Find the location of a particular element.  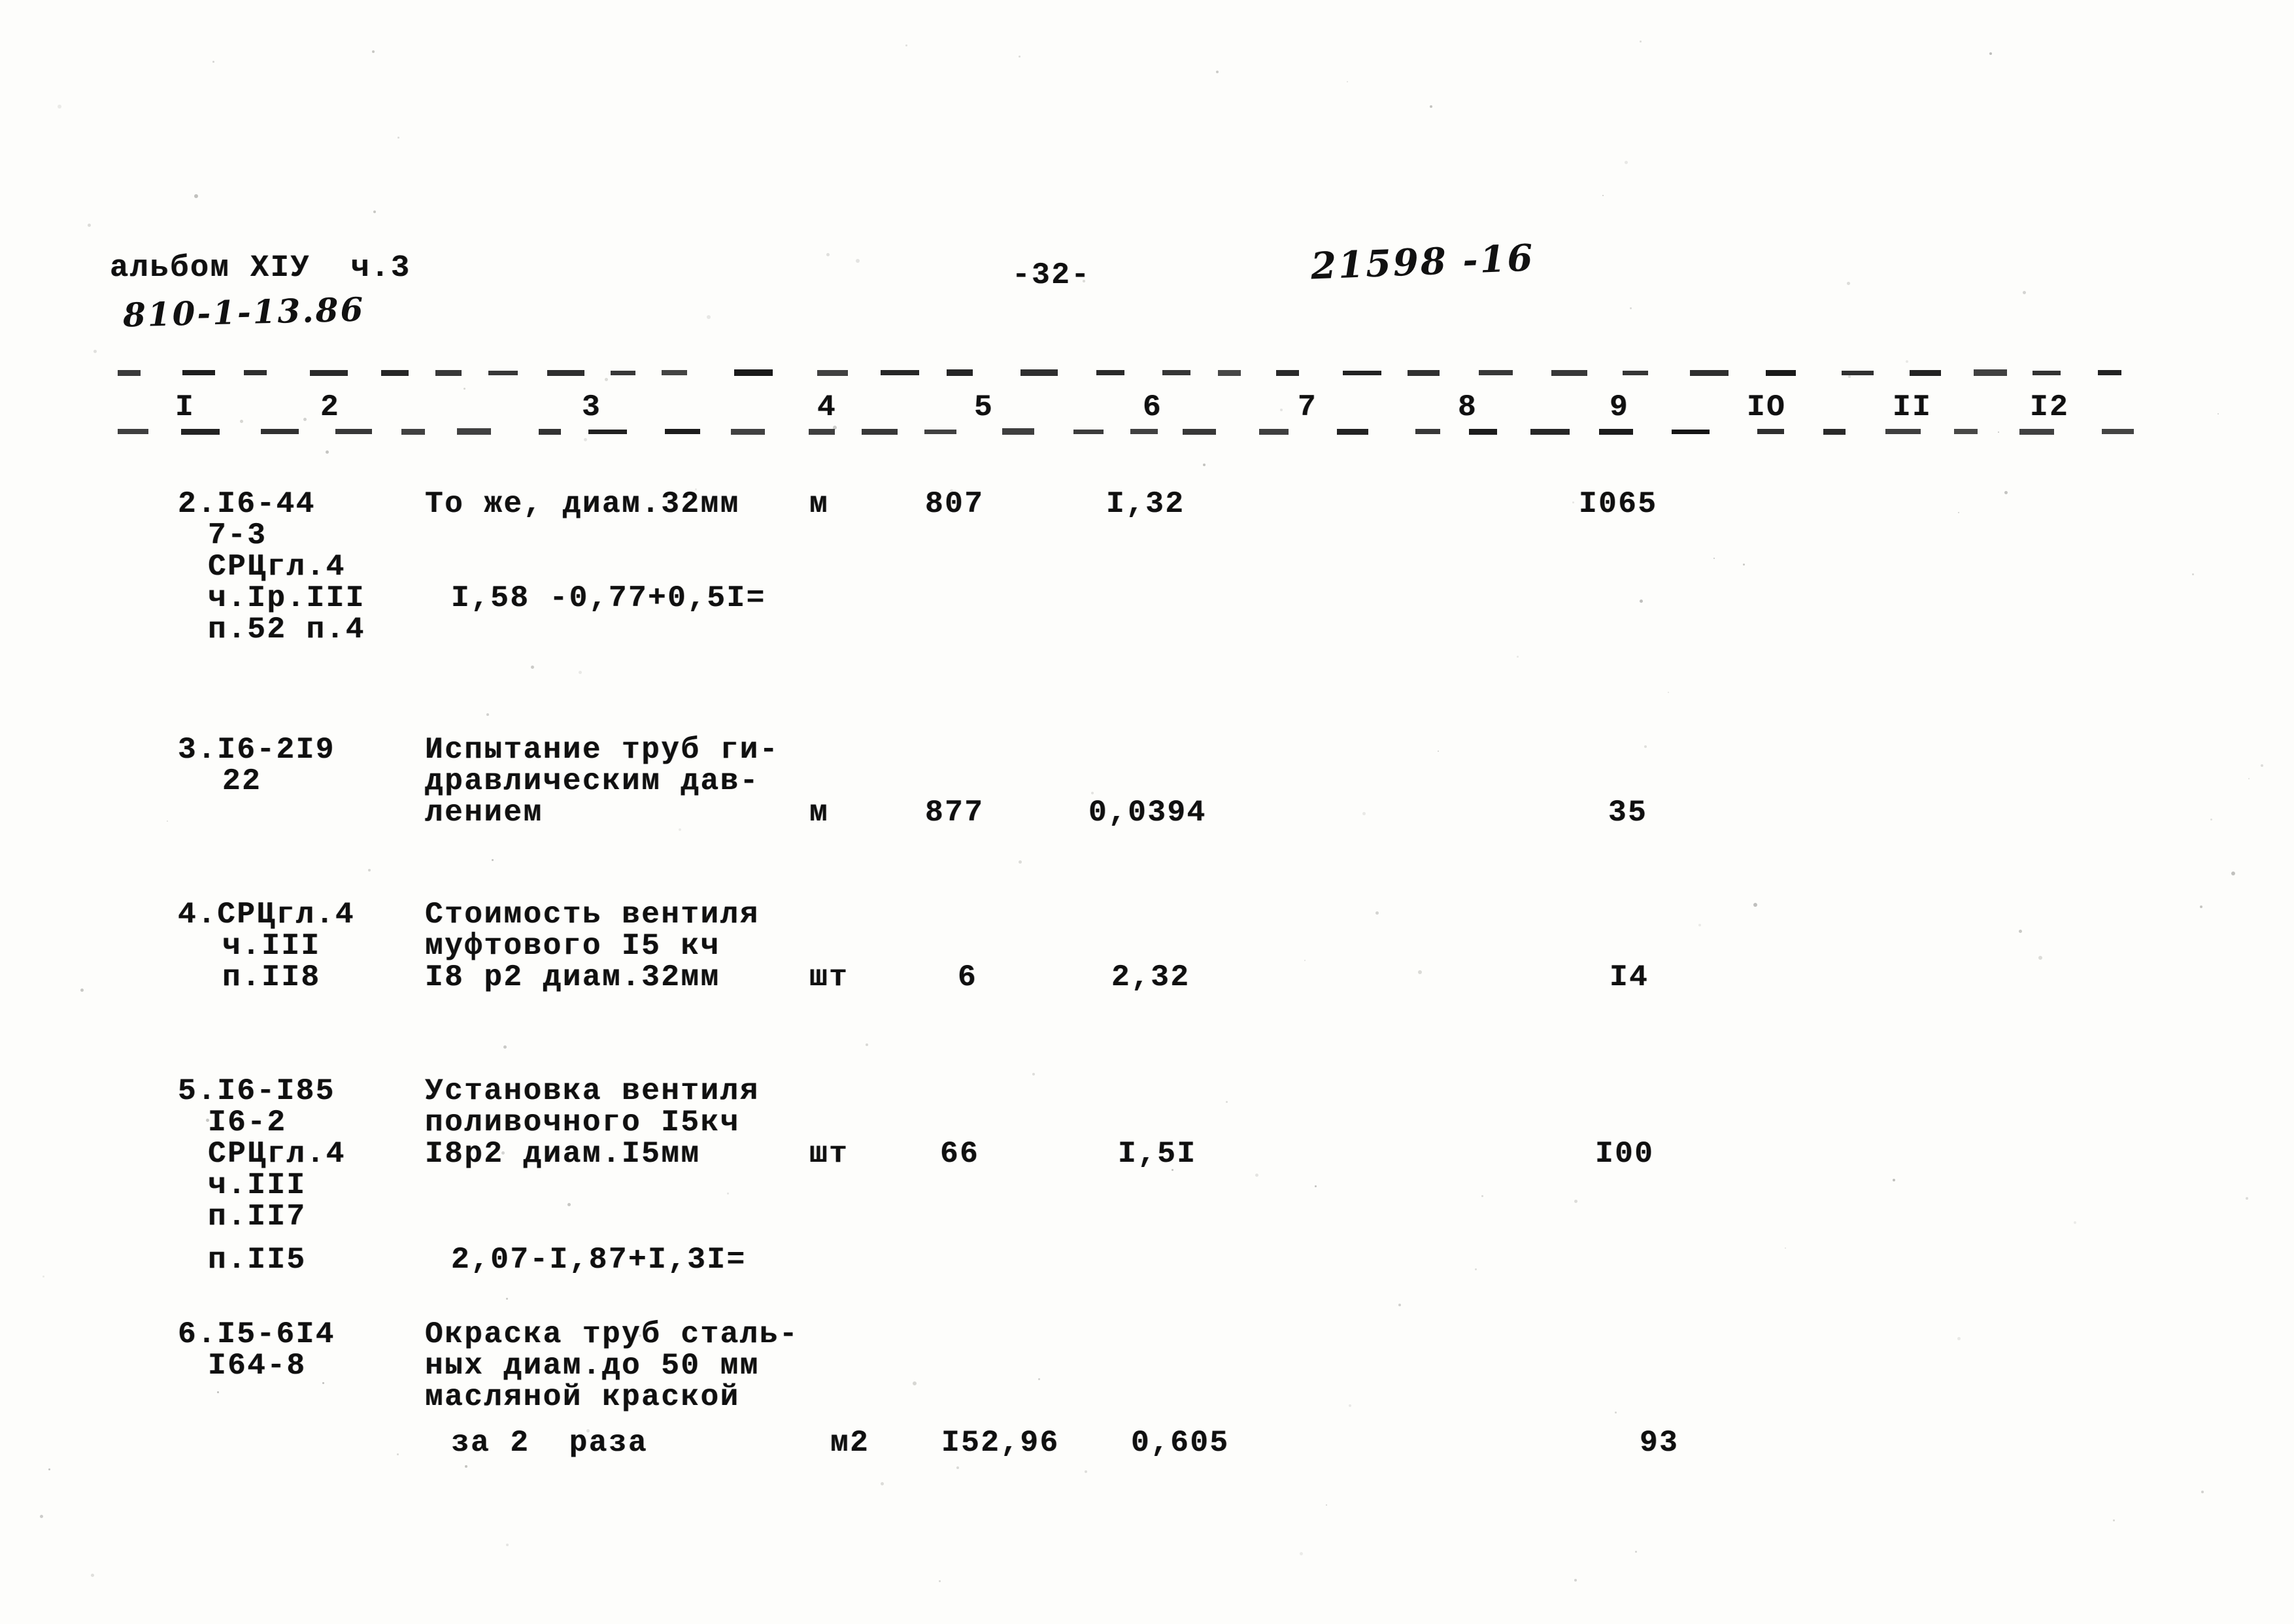

table-rule-top is located at coordinates (1133, 372).